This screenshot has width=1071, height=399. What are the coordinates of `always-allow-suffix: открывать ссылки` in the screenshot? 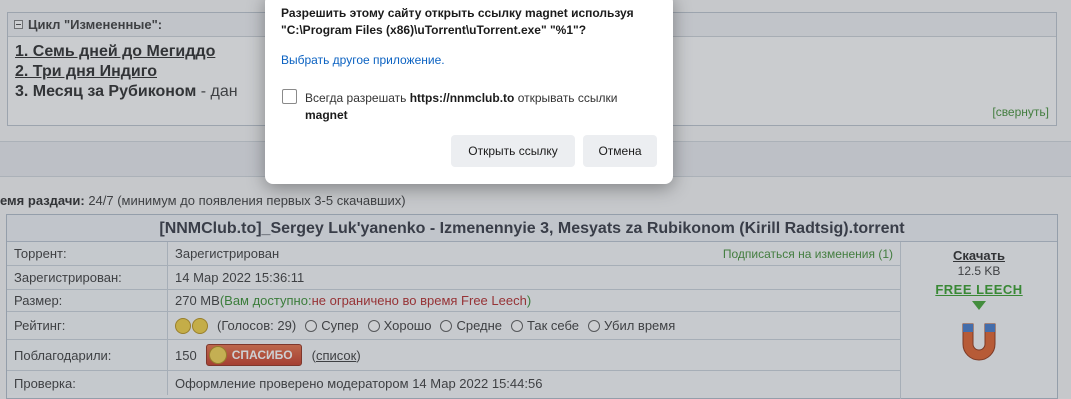 It's located at (566, 98).